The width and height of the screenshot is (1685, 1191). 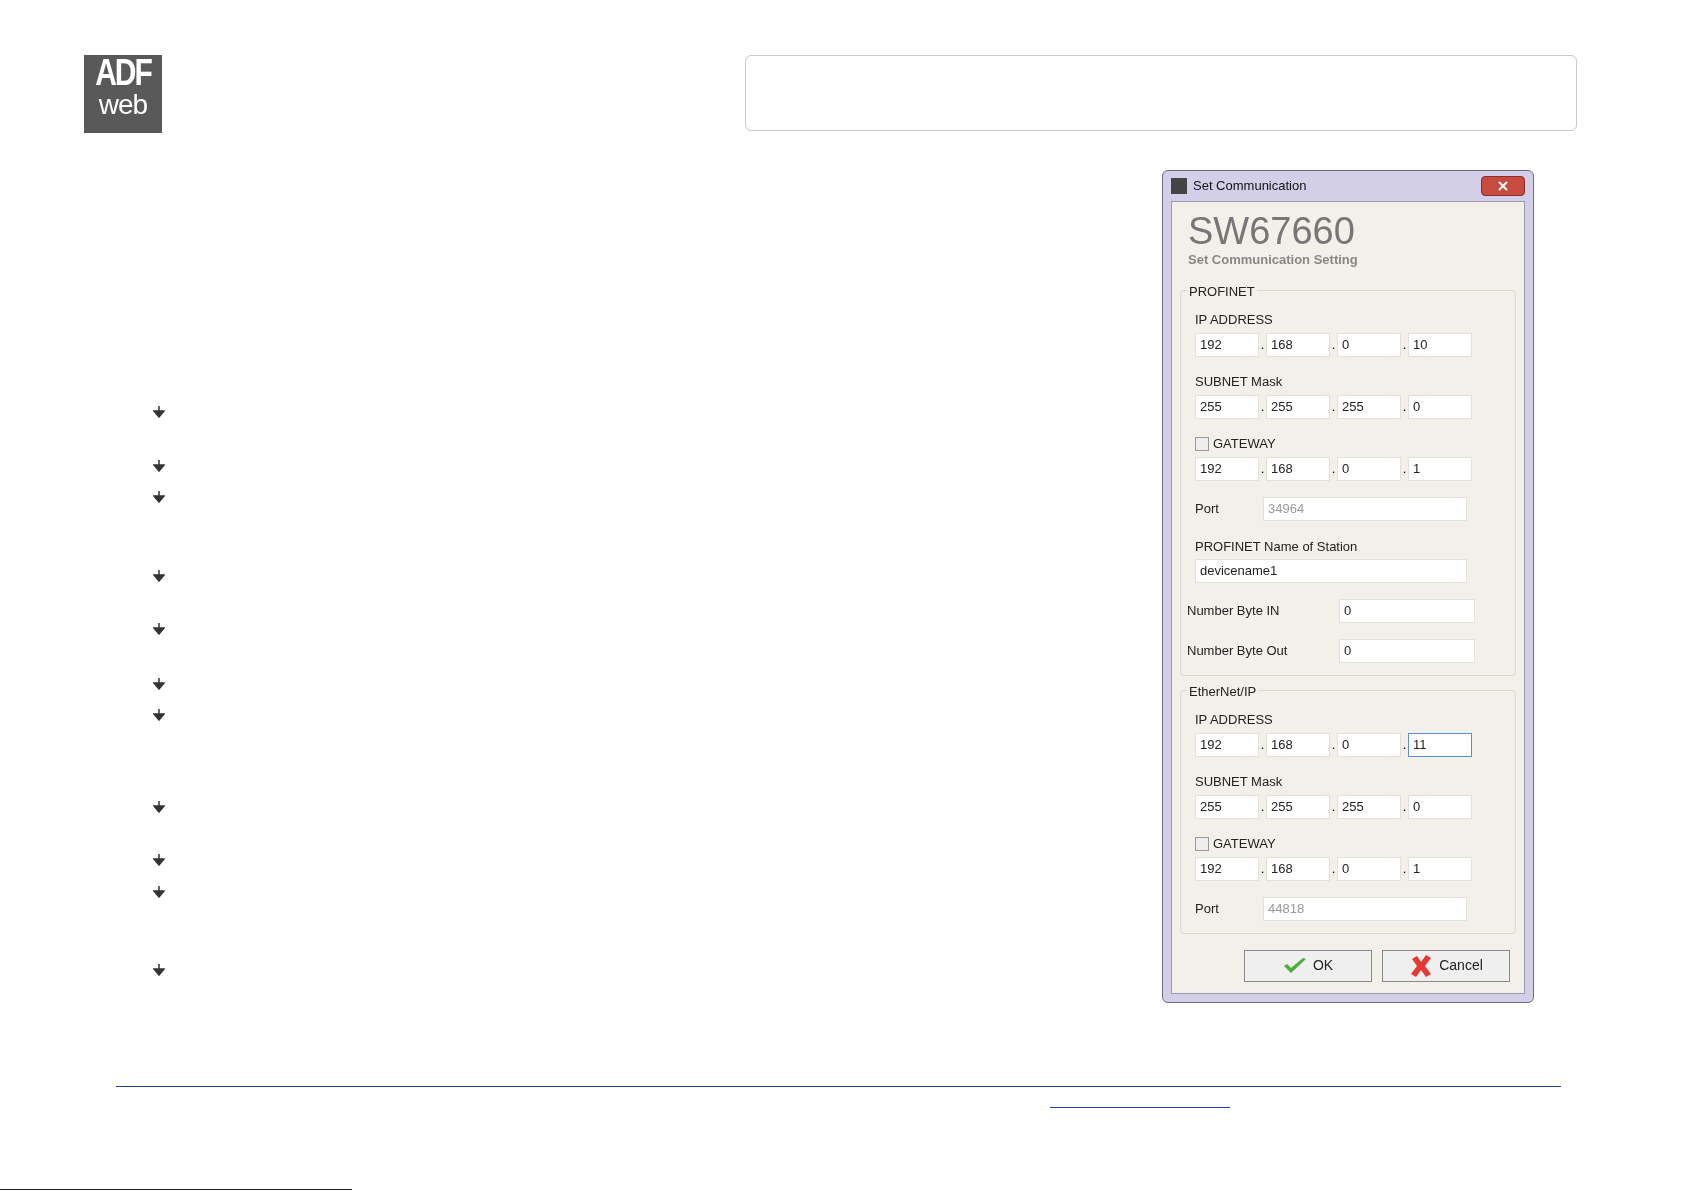 What do you see at coordinates (1331, 570) in the screenshot?
I see `text-field: devicename1` at bounding box center [1331, 570].